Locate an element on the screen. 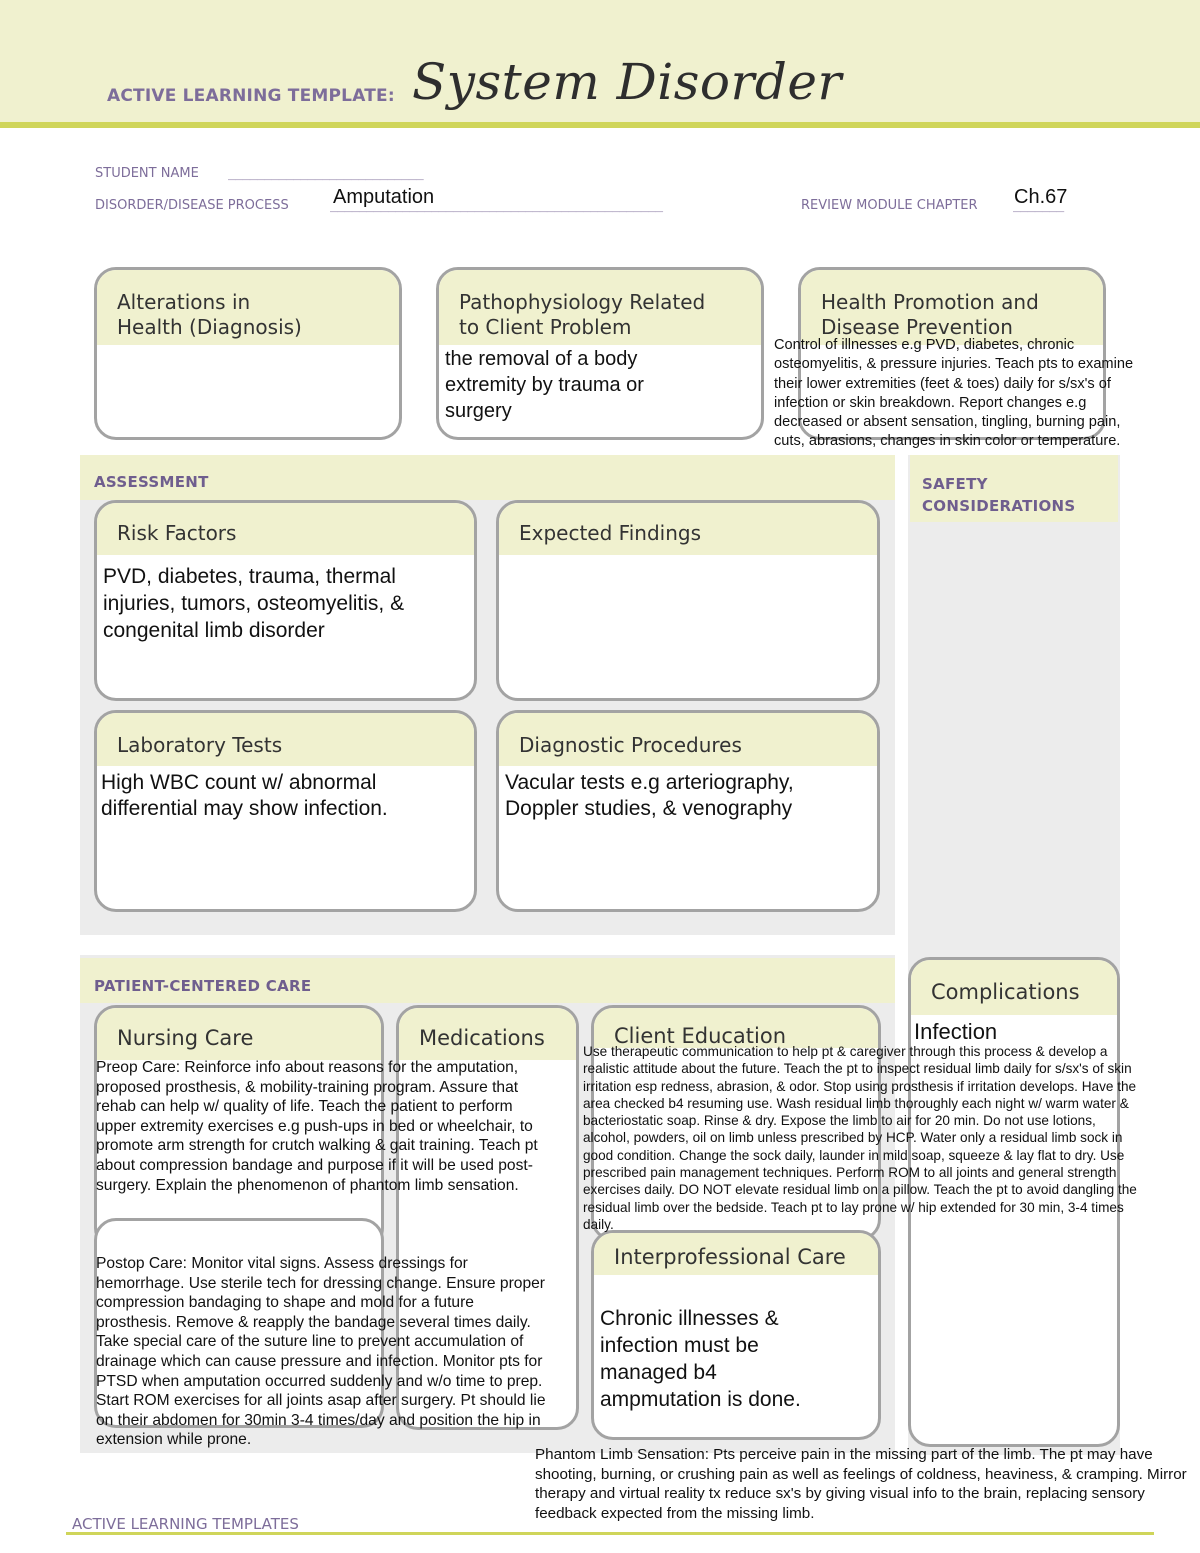  alterations-card: Alterations in Health (Diagnosis) is located at coordinates (248, 353).